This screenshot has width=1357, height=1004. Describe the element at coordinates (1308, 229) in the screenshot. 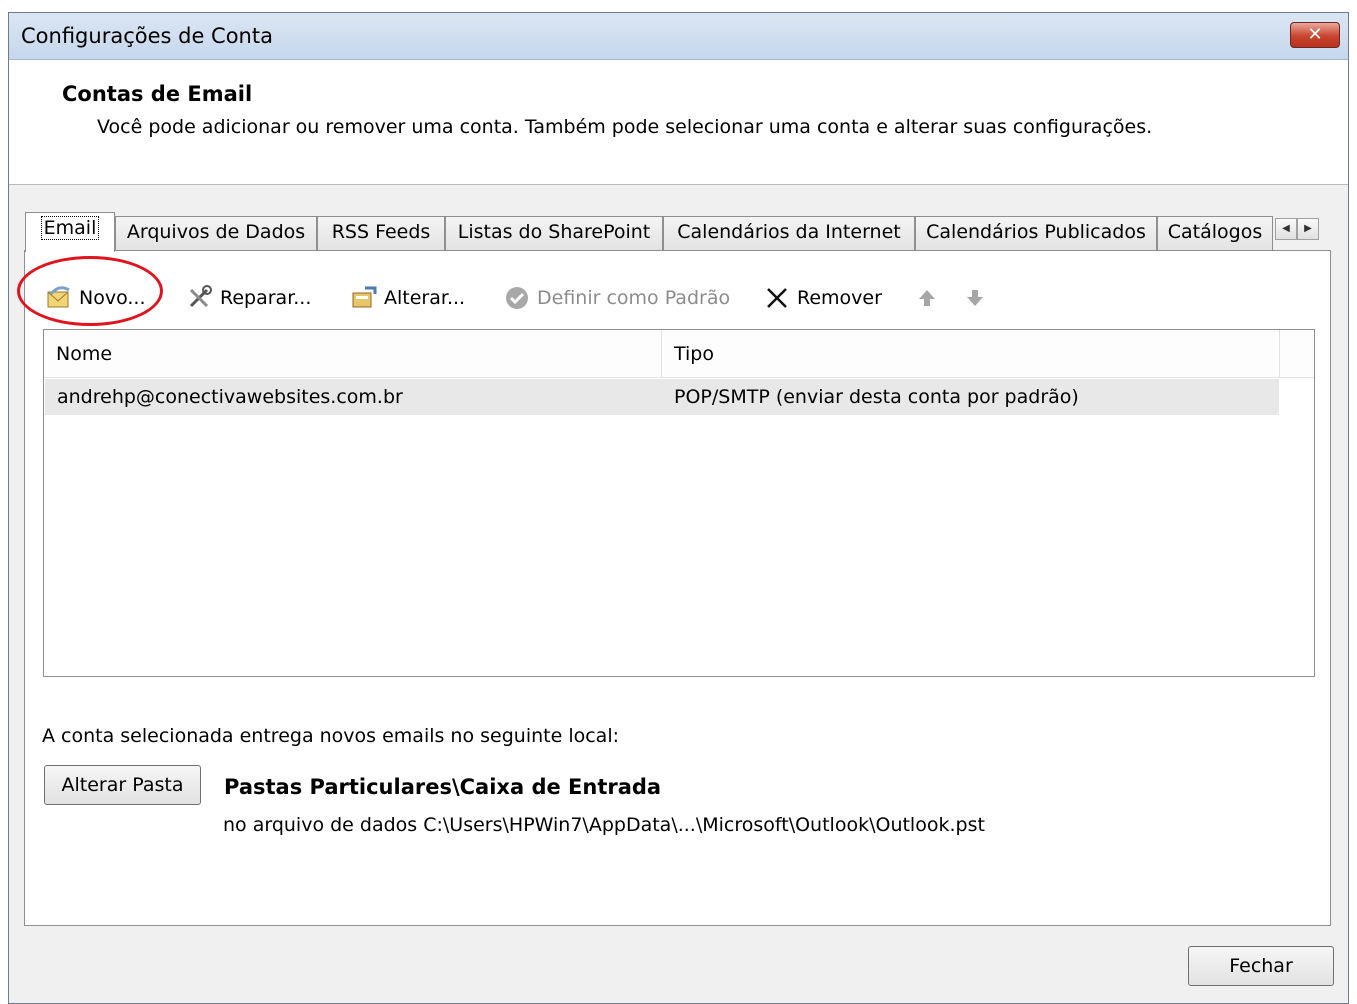

I see `tab-scroll-right-button: ▶` at that location.